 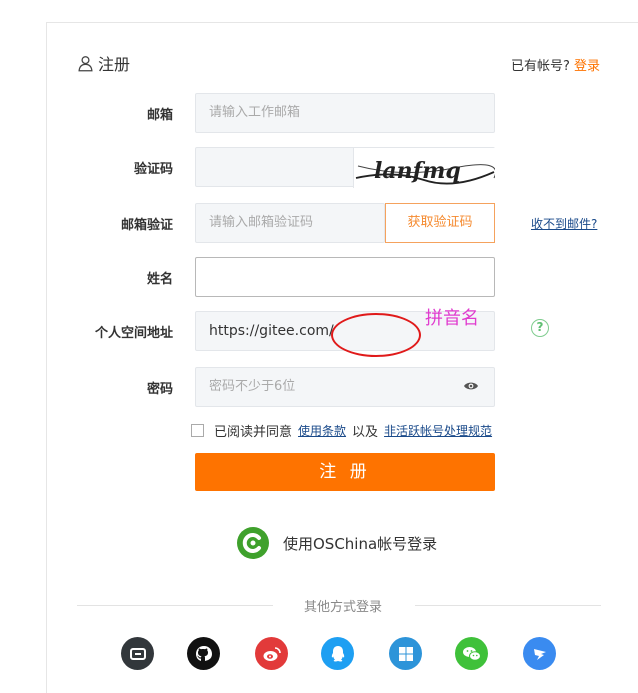 What do you see at coordinates (159, 279) in the screenshot?
I see `name-label: 姓名` at bounding box center [159, 279].